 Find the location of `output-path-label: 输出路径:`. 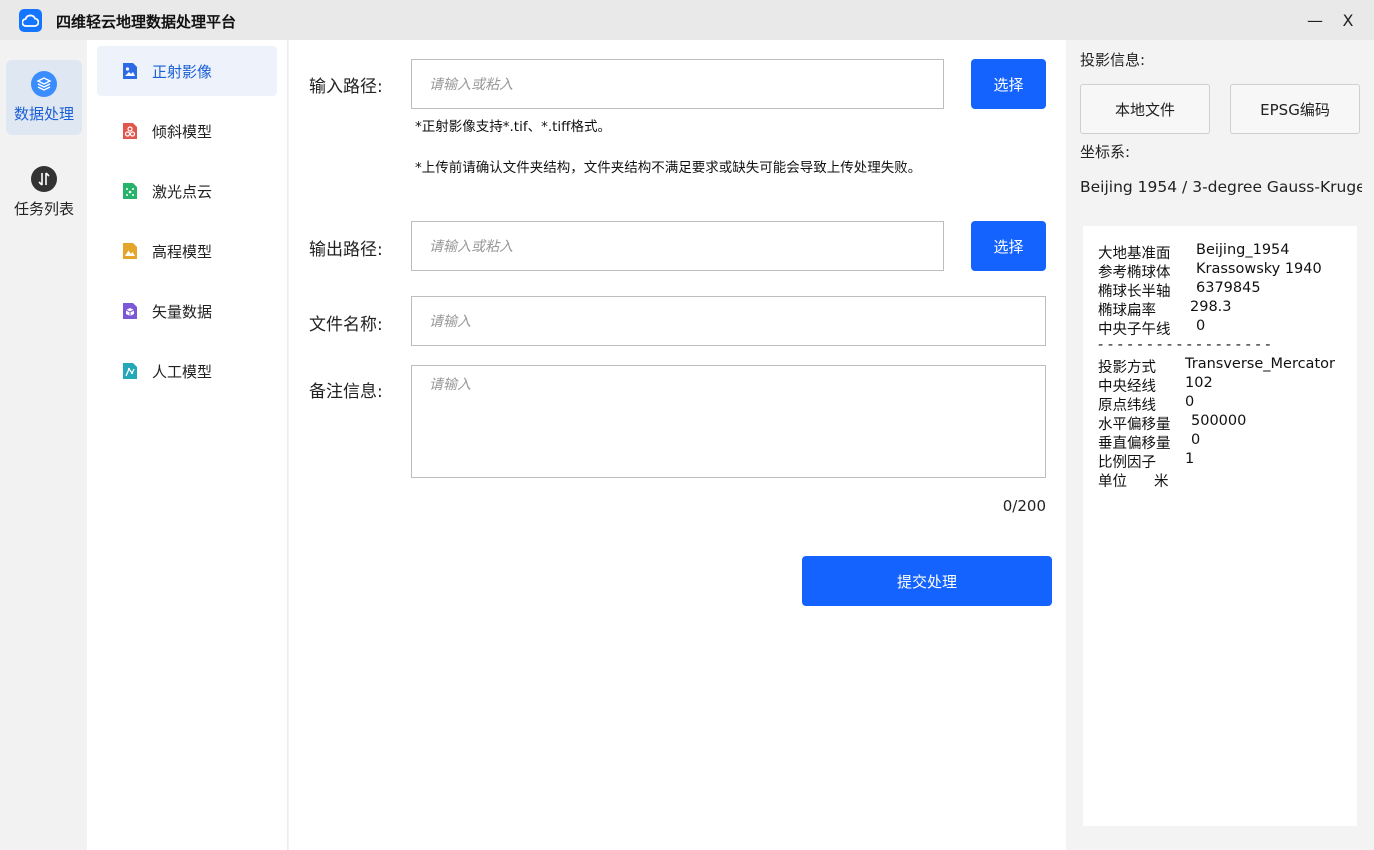

output-path-label: 输出路径: is located at coordinates (346, 250).